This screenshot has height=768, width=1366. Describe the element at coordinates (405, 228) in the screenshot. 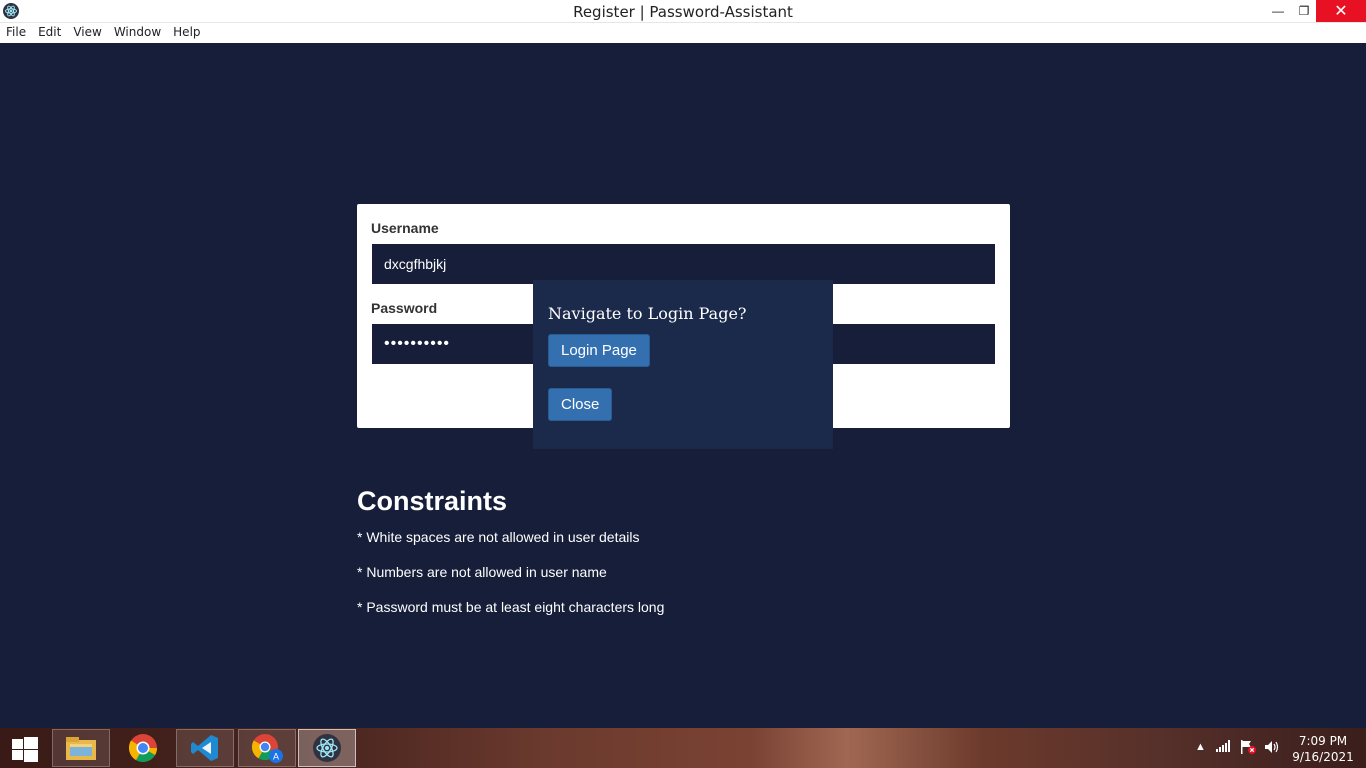

I see `username-label: Username` at that location.